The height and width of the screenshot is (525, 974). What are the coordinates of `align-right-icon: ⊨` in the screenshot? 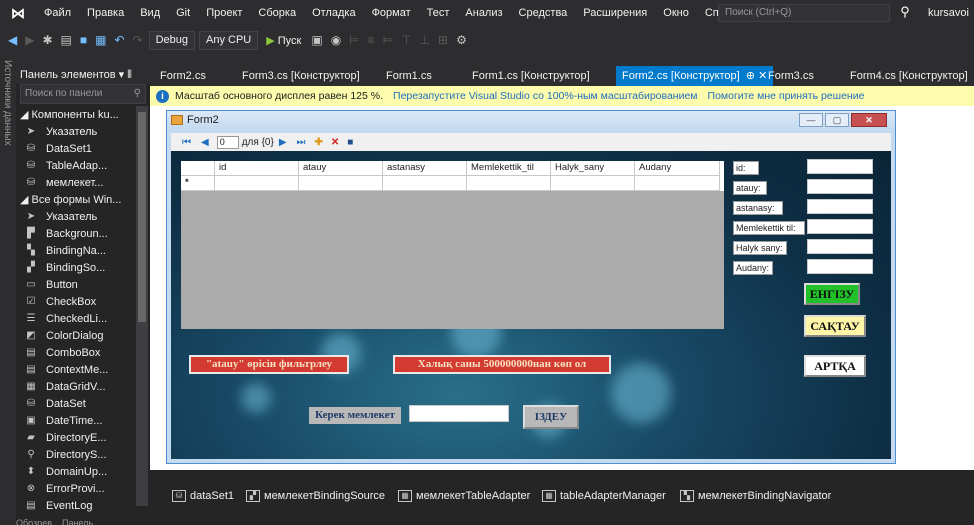 It's located at (388, 40).